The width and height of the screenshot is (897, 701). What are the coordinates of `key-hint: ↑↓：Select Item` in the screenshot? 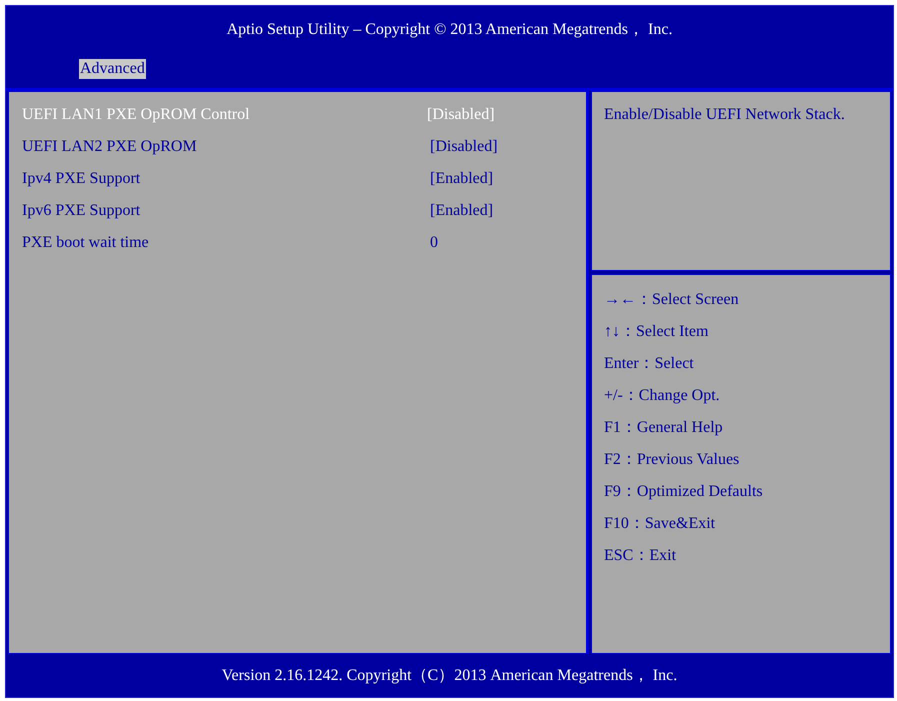 It's located at (656, 331).